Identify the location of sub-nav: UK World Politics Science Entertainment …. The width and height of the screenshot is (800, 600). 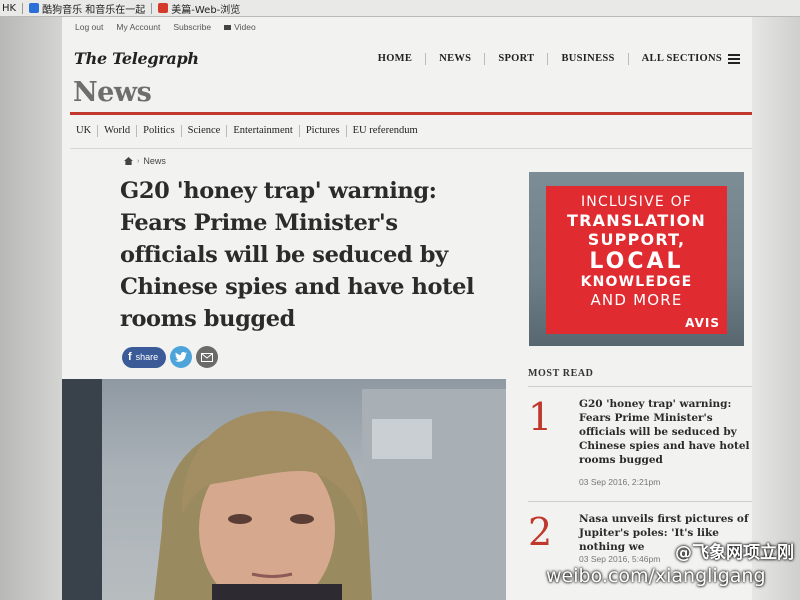
(247, 131).